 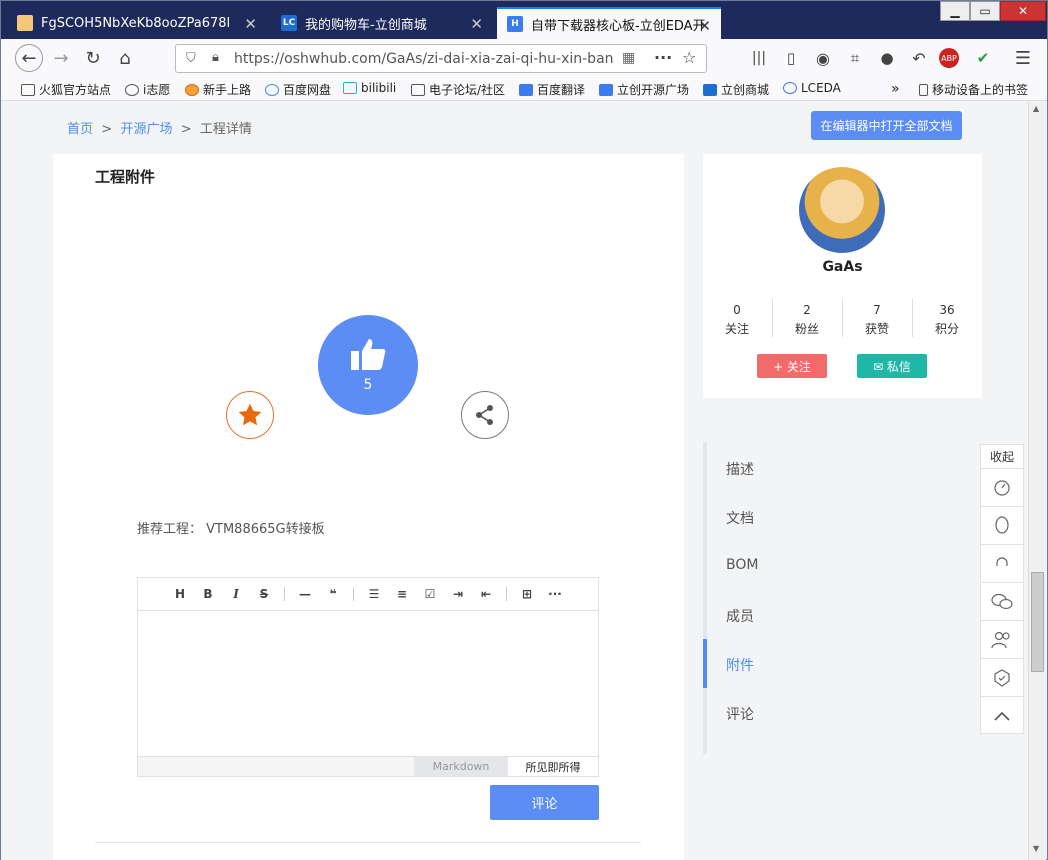 What do you see at coordinates (231, 527) in the screenshot?
I see `recommended-project: 推荐工程： VTM88665G转接板` at bounding box center [231, 527].